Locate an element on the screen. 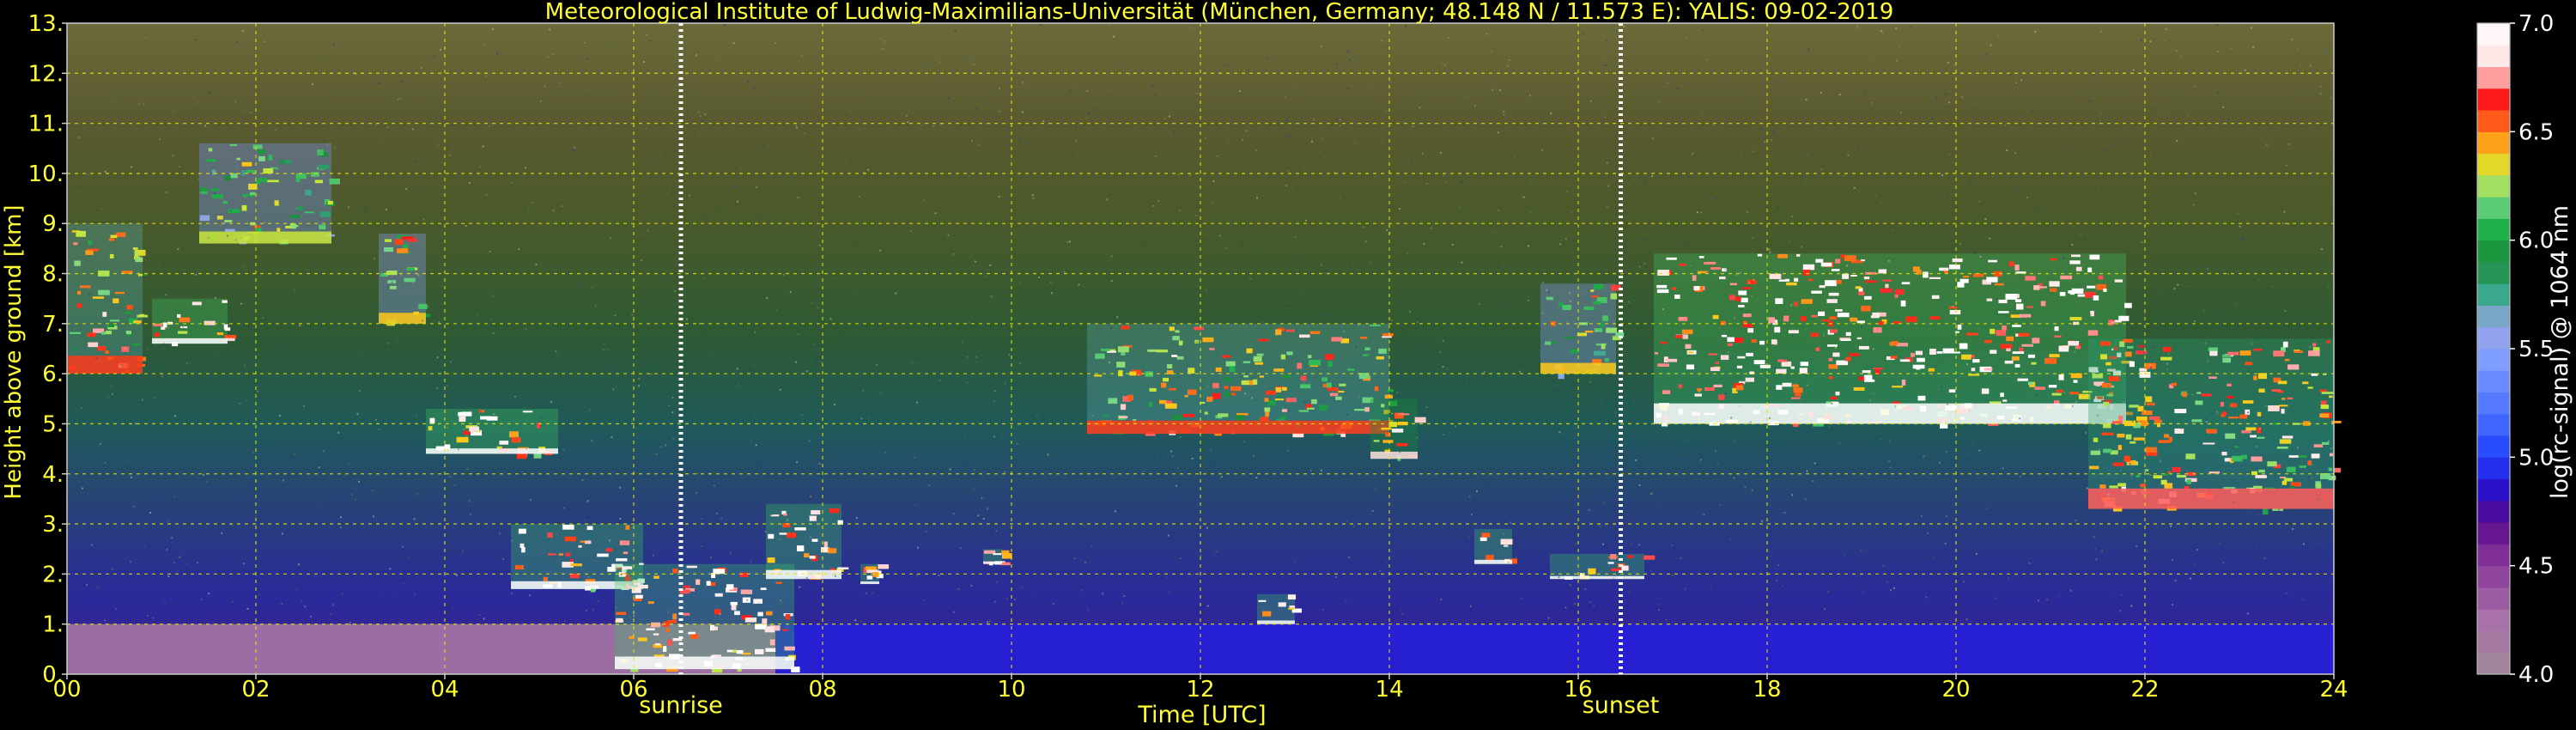 The image size is (2576, 730). colorbar-label: log(rc-signal) @ 1064 nm is located at coordinates (2560, 352).